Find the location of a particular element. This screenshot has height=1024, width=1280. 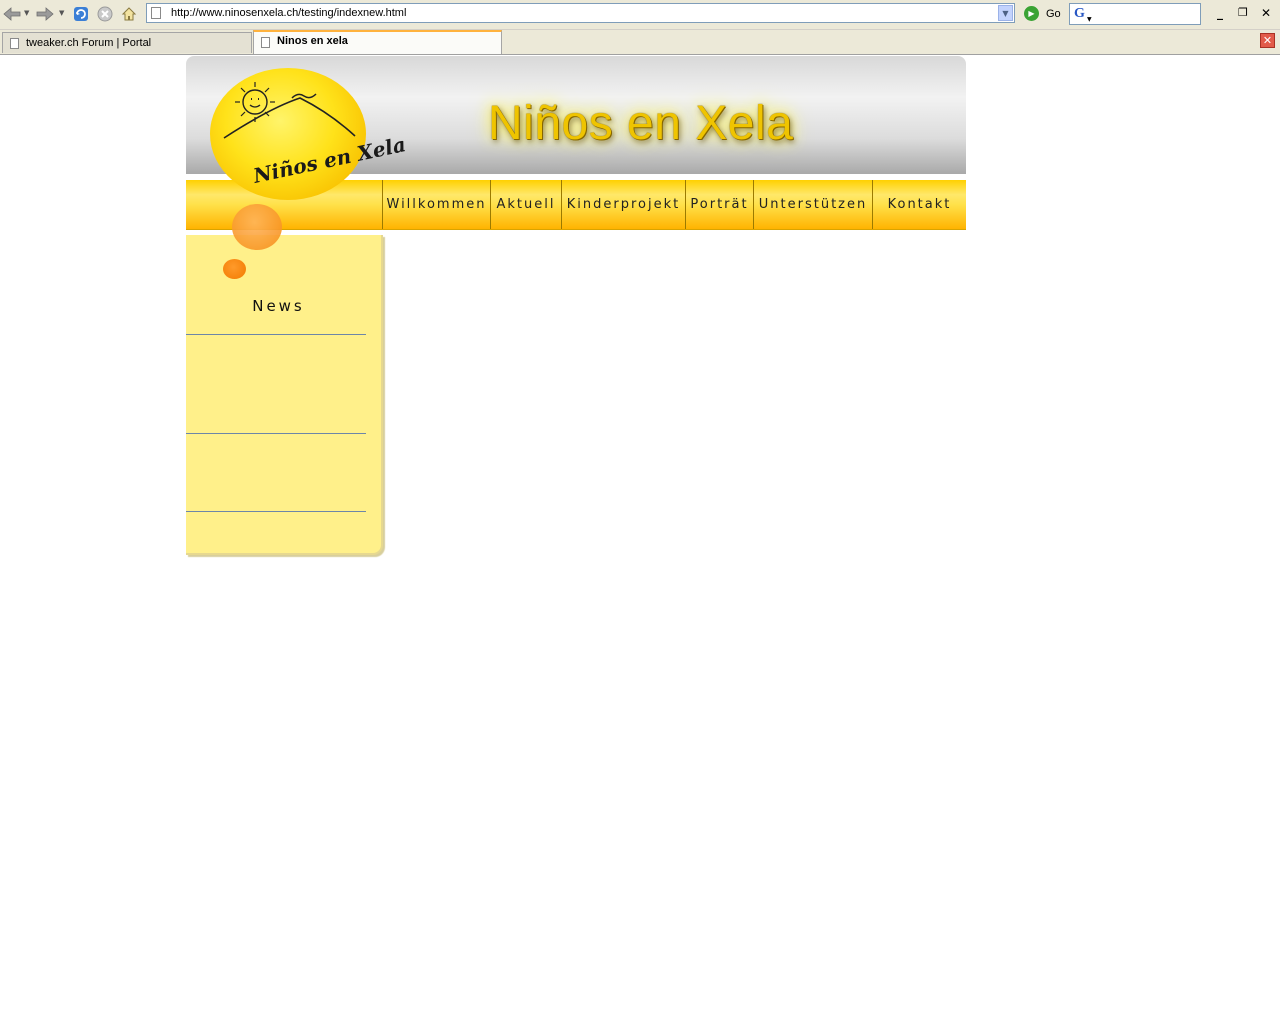

back-dropdown-icon: ▼ is located at coordinates (26, 13).